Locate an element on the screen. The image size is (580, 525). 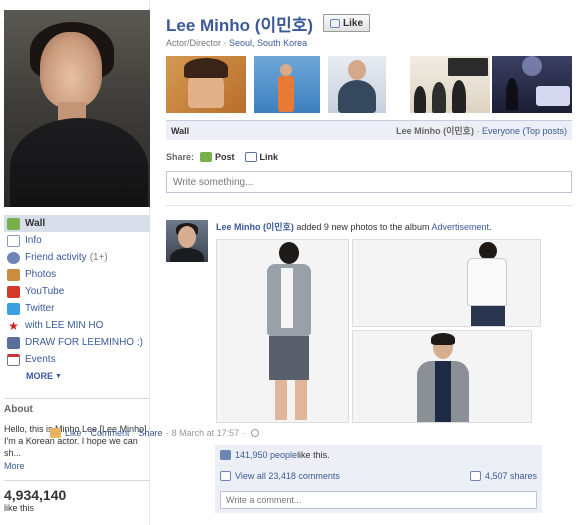
share-label: Share: is located at coordinates (180, 157).